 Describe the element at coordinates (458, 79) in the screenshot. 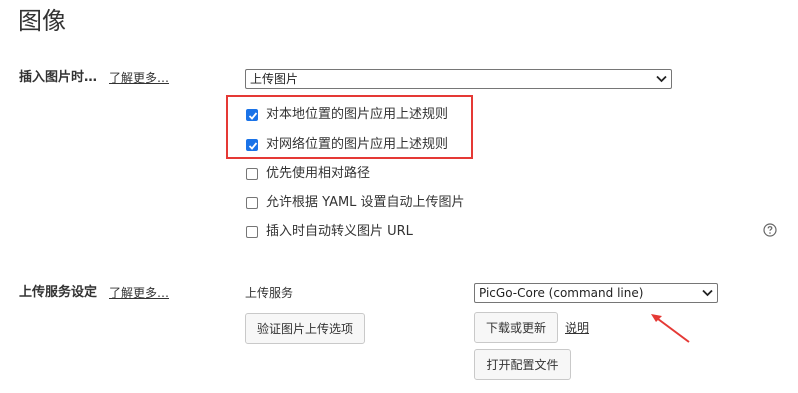

I see `insert-image-select: 上传图片` at that location.